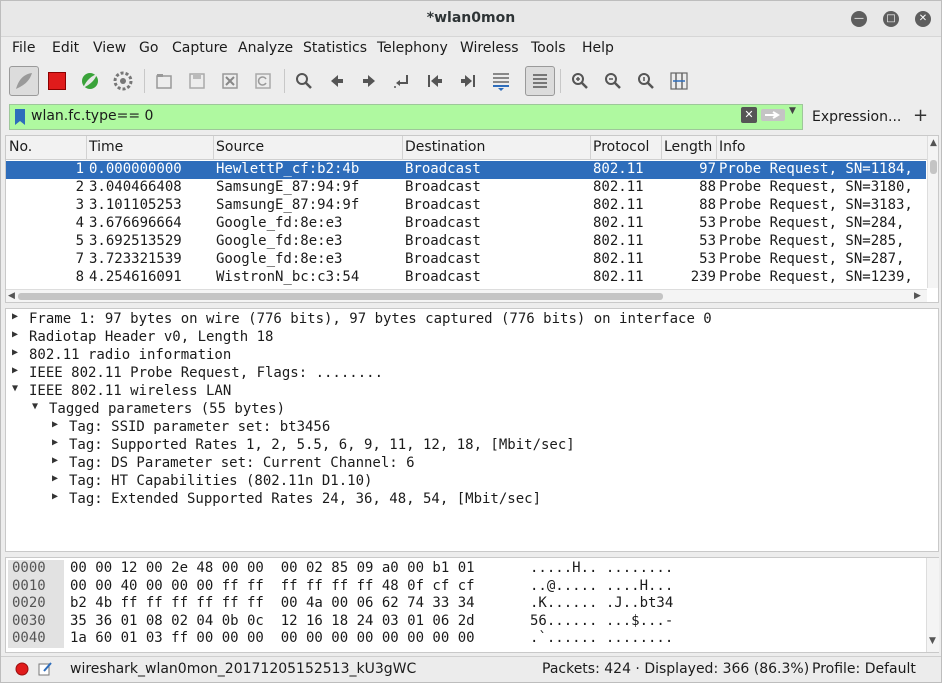 The width and height of the screenshot is (942, 683). What do you see at coordinates (501, 81) in the screenshot?
I see `auto-scroll-icon` at bounding box center [501, 81].